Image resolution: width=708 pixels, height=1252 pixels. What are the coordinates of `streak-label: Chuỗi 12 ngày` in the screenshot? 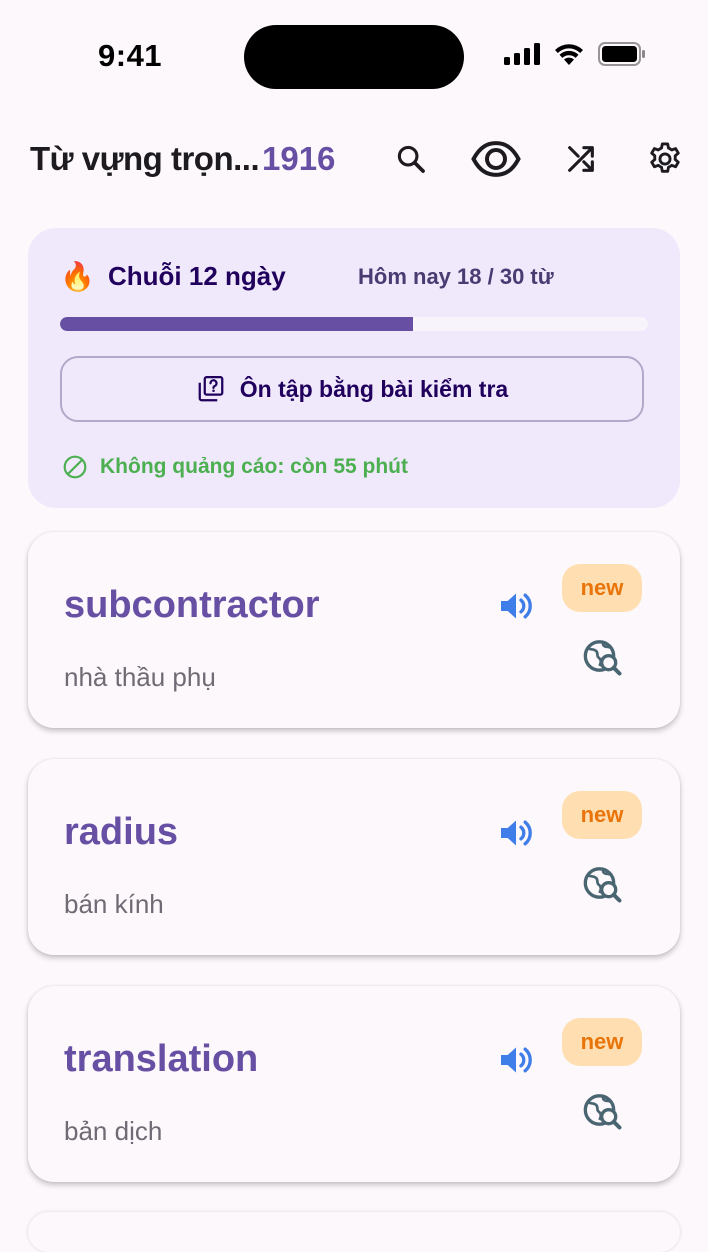 It's located at (197, 276).